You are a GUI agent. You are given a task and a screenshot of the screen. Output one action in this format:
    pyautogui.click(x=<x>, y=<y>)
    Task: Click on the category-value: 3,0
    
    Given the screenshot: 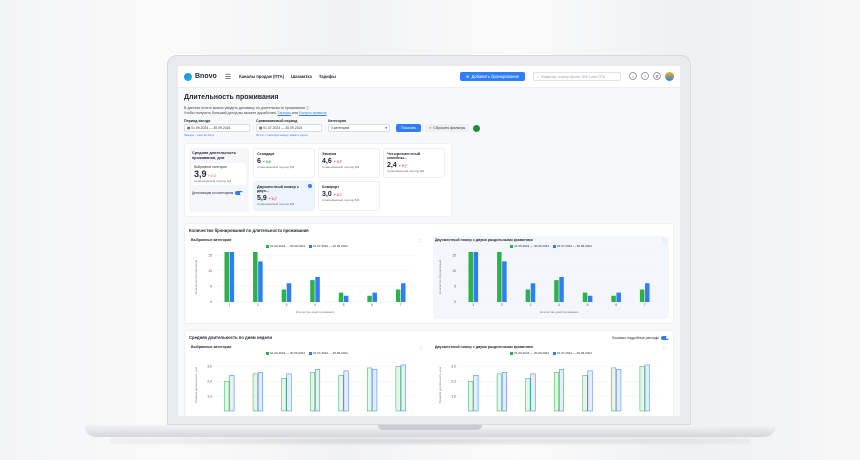 What is the action you would take?
    pyautogui.click(x=327, y=194)
    